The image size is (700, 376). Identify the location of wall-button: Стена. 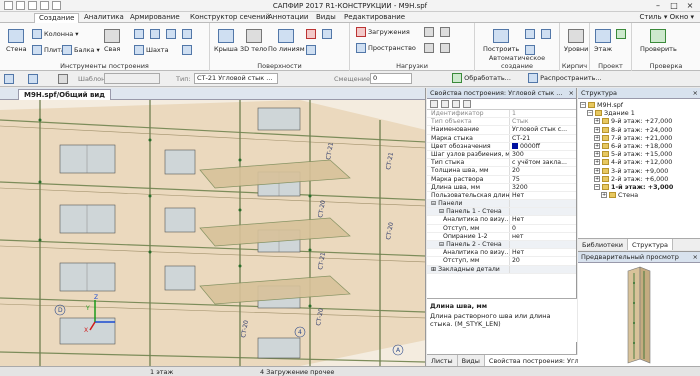
(16, 41).